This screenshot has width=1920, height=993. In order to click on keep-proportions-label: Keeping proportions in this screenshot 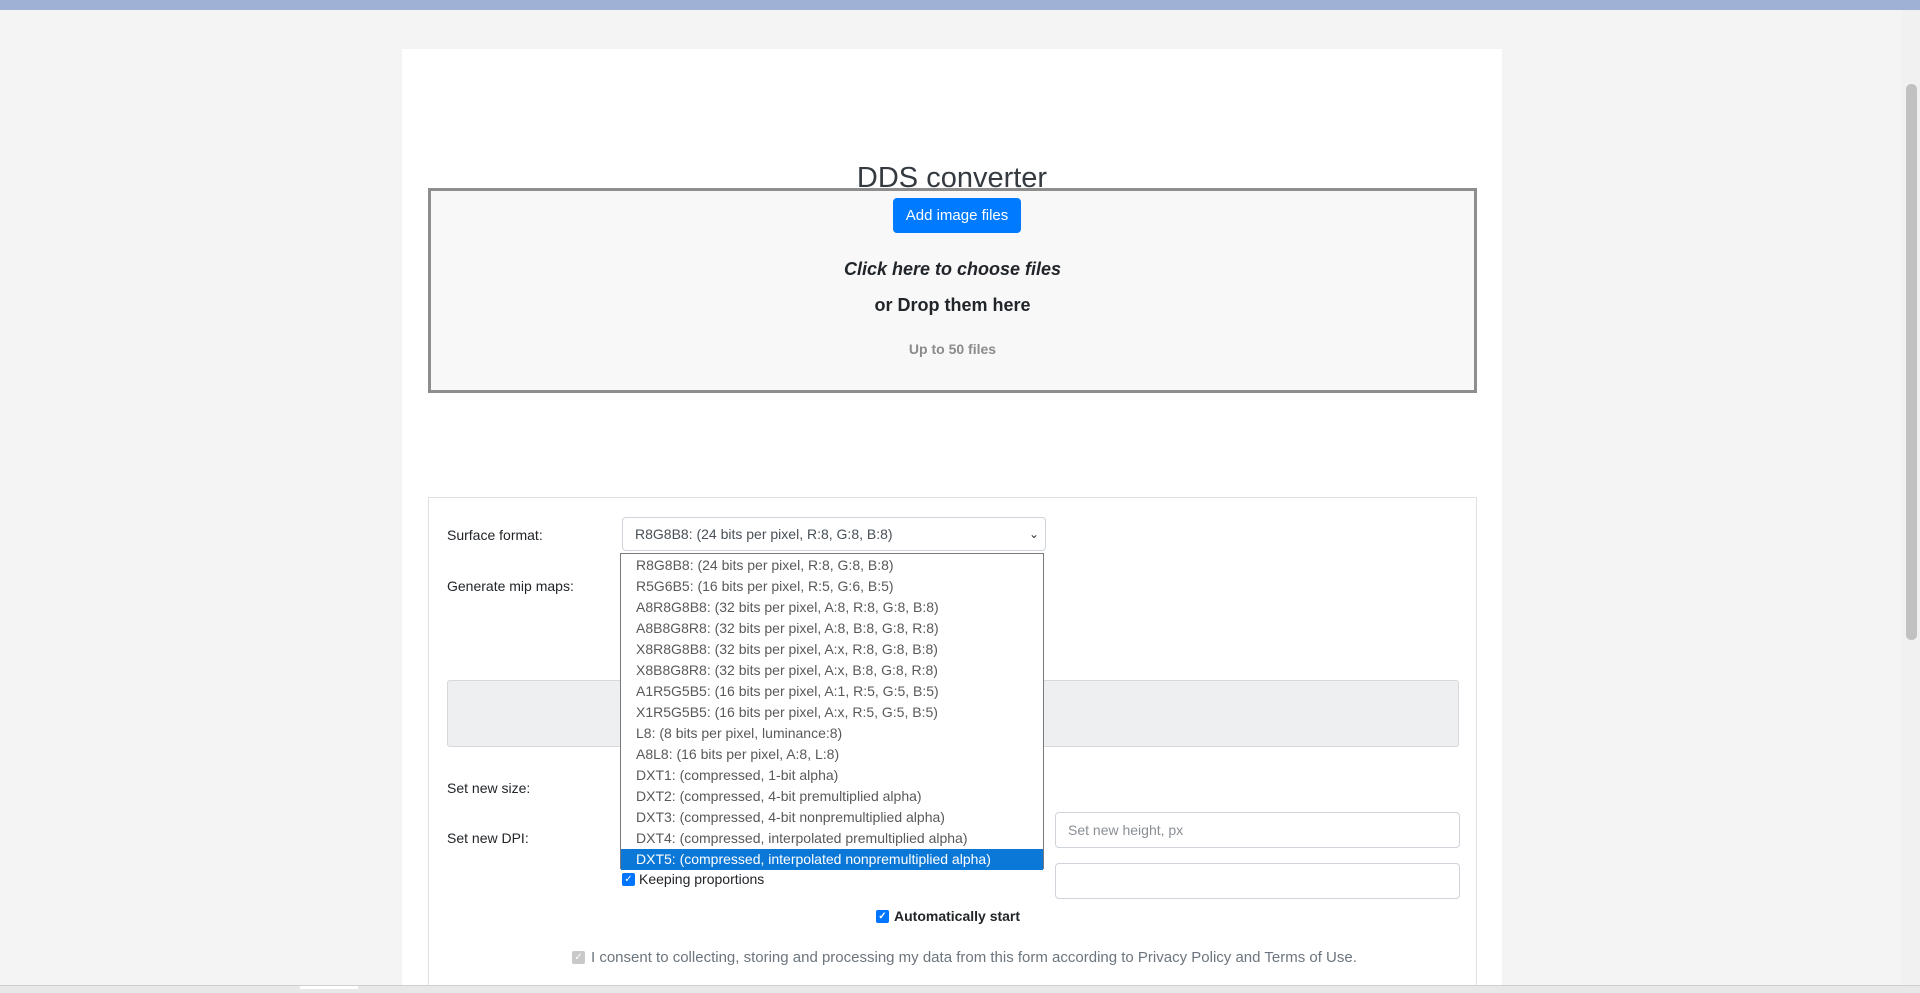, I will do `click(702, 879)`.